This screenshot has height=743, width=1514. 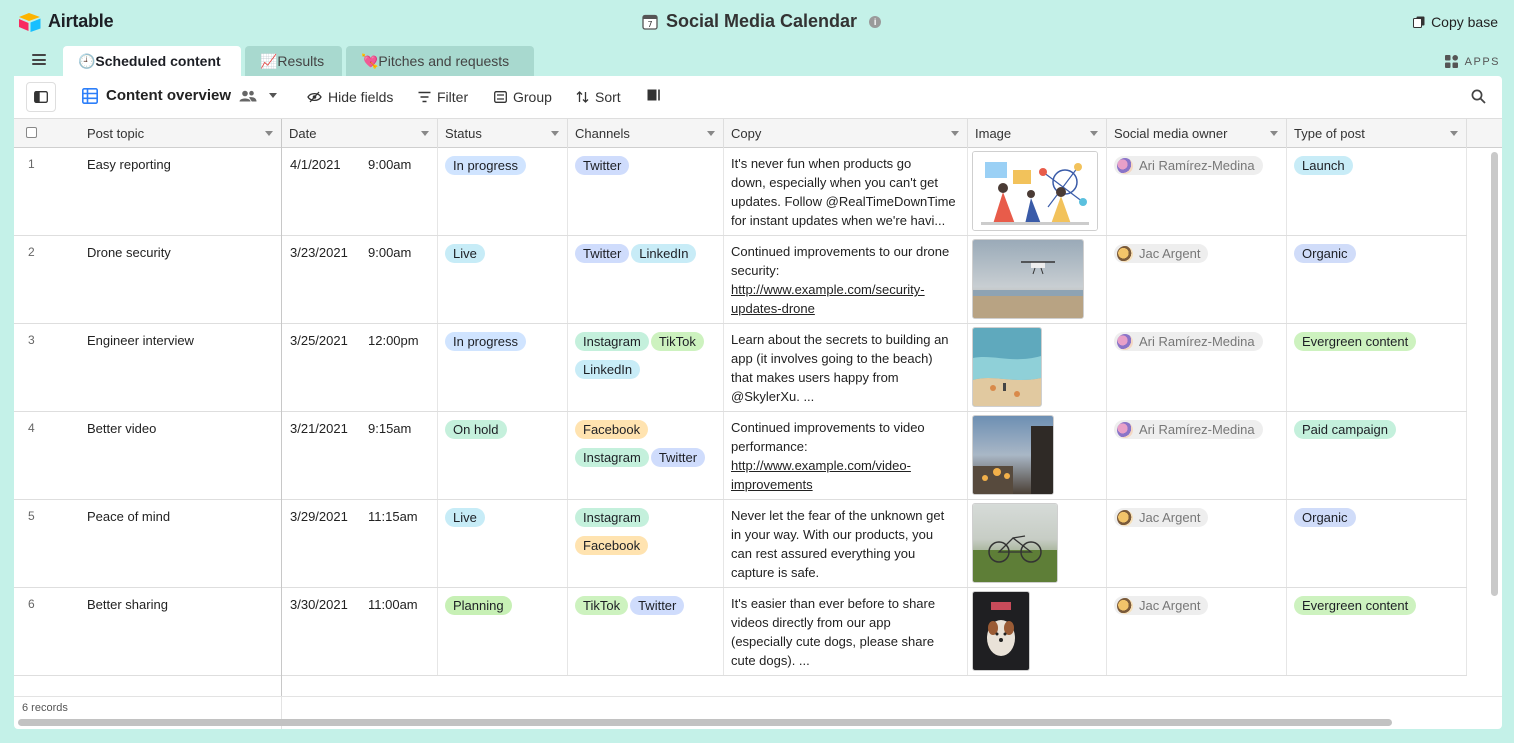 I want to click on hide-fields-button: Hide fields, so click(x=350, y=97).